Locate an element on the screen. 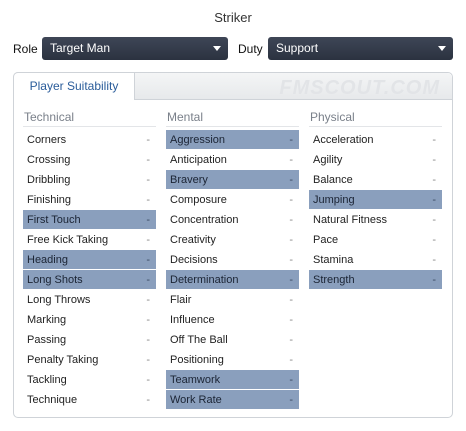 This screenshot has height=431, width=466. attribute-name: Penalty Taking is located at coordinates (63, 360).